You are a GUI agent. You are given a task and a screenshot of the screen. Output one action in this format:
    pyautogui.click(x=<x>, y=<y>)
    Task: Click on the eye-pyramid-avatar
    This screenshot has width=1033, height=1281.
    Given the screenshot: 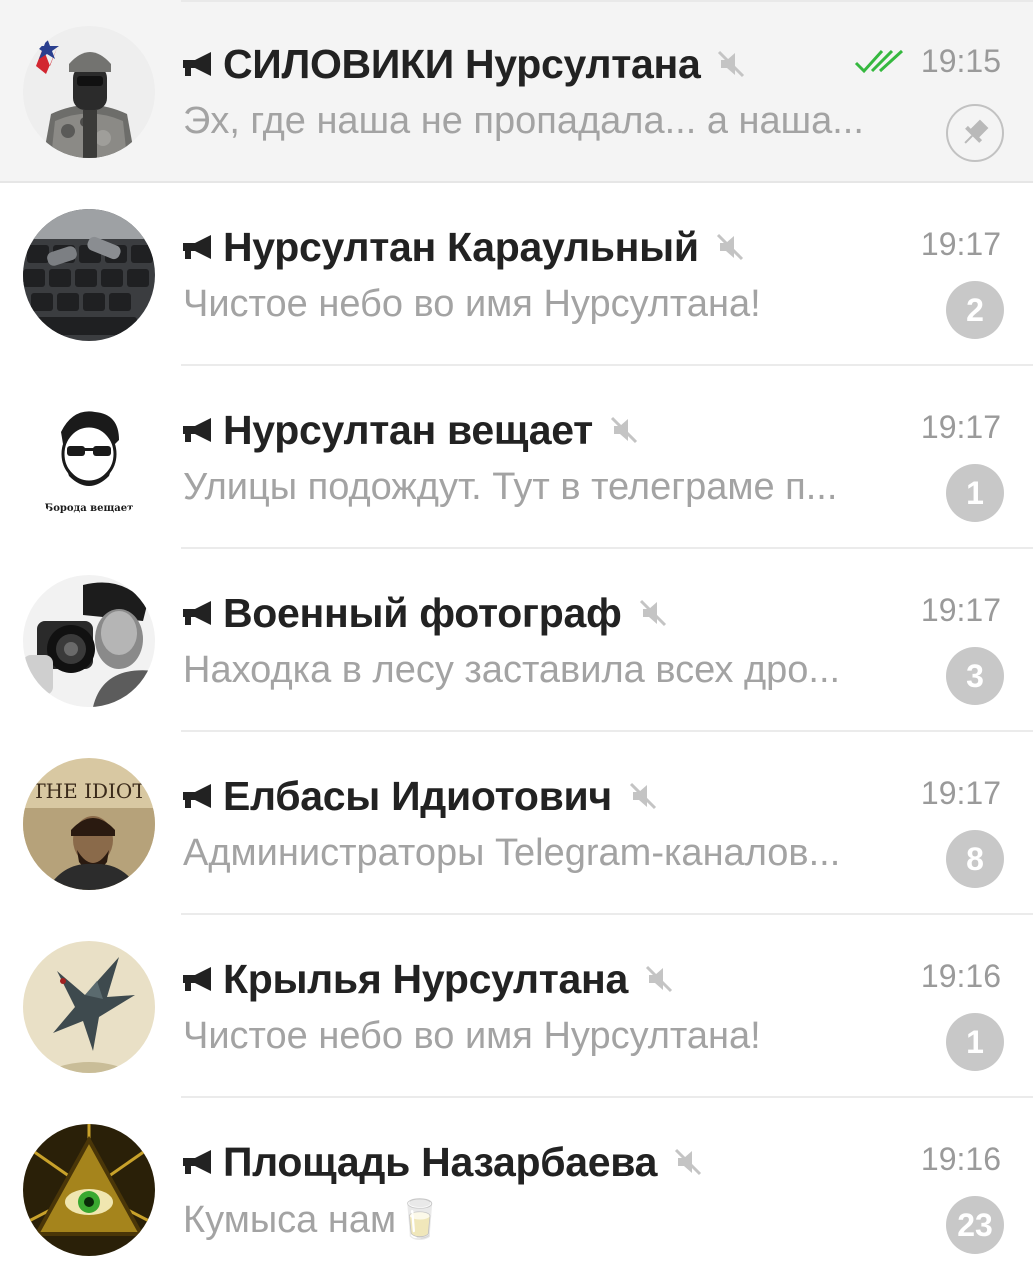 What is the action you would take?
    pyautogui.click(x=89, y=1190)
    